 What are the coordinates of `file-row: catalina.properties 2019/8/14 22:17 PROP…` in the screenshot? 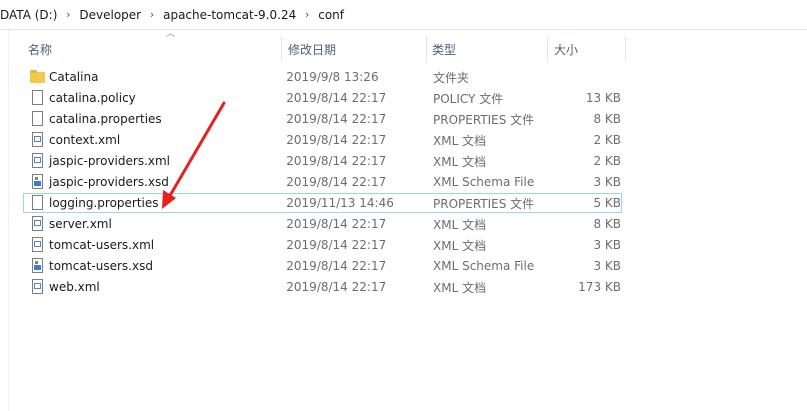 It's located at (322, 119).